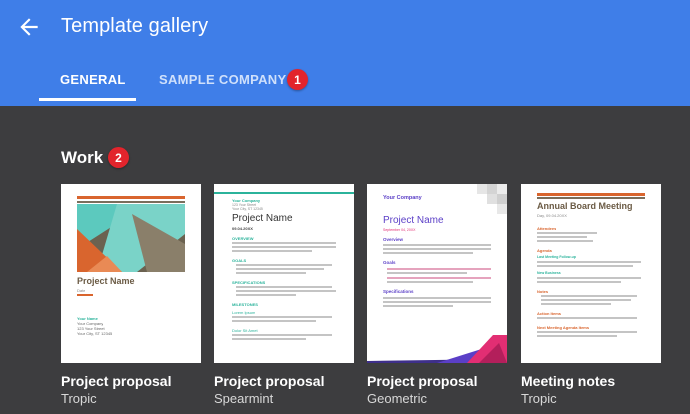 Image resolution: width=690 pixels, height=414 pixels. What do you see at coordinates (93, 79) in the screenshot?
I see `tab-general: GENERAL` at bounding box center [93, 79].